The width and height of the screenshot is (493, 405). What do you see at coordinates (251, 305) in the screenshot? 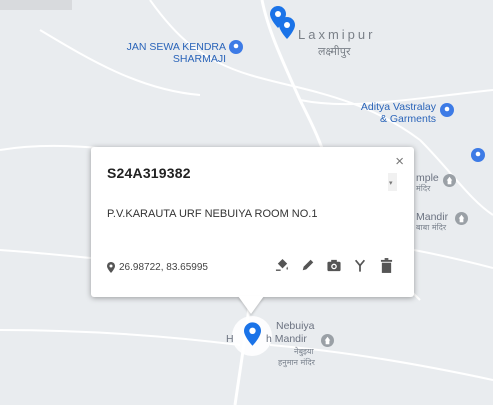
I see `popup-pointer` at bounding box center [251, 305].